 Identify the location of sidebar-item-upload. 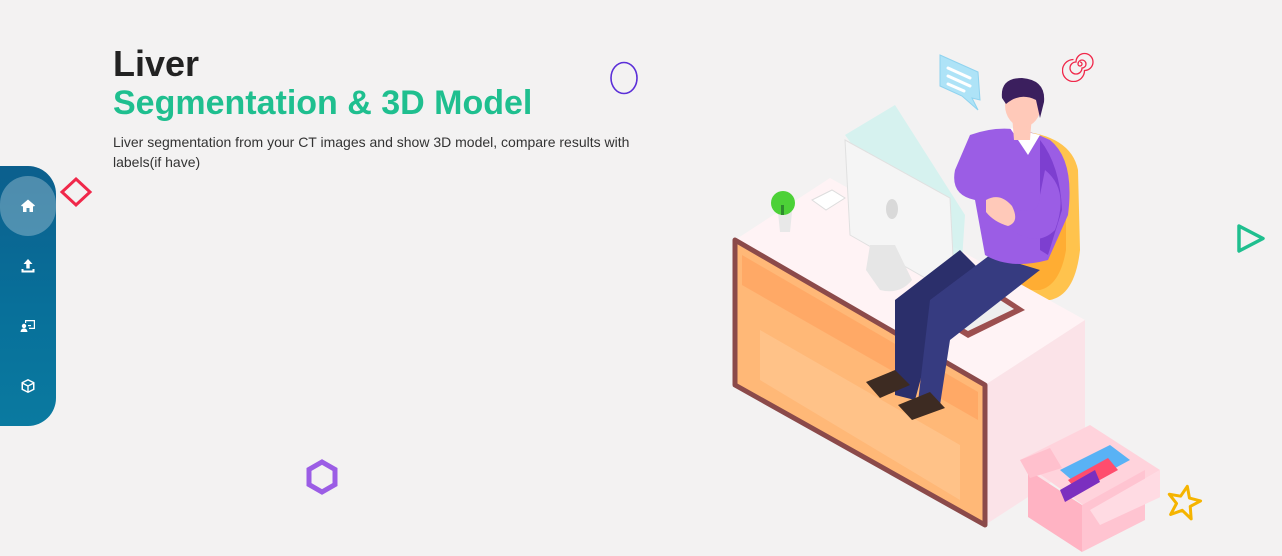
(28, 266).